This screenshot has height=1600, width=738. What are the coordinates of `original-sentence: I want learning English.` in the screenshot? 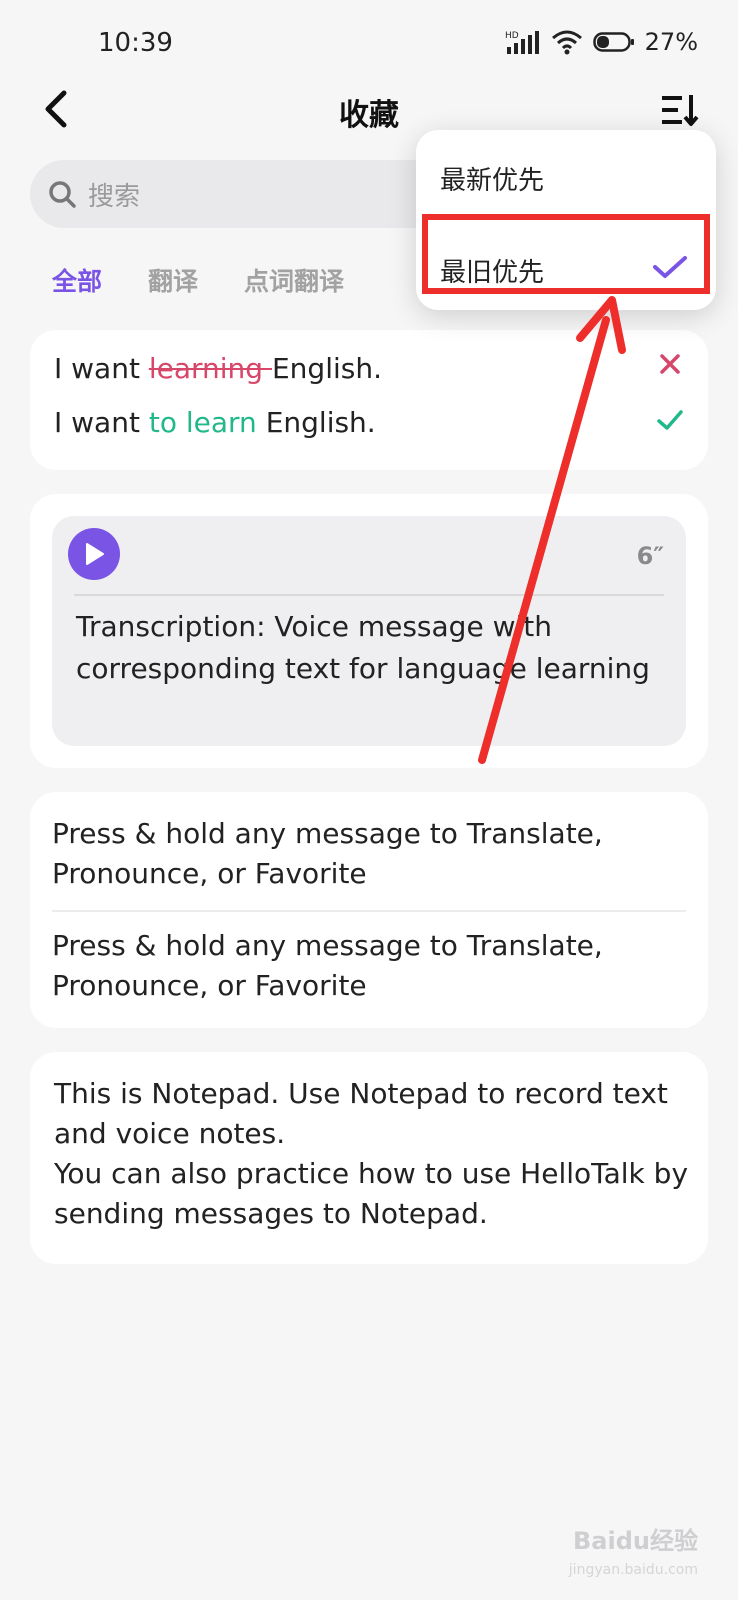 It's located at (218, 368).